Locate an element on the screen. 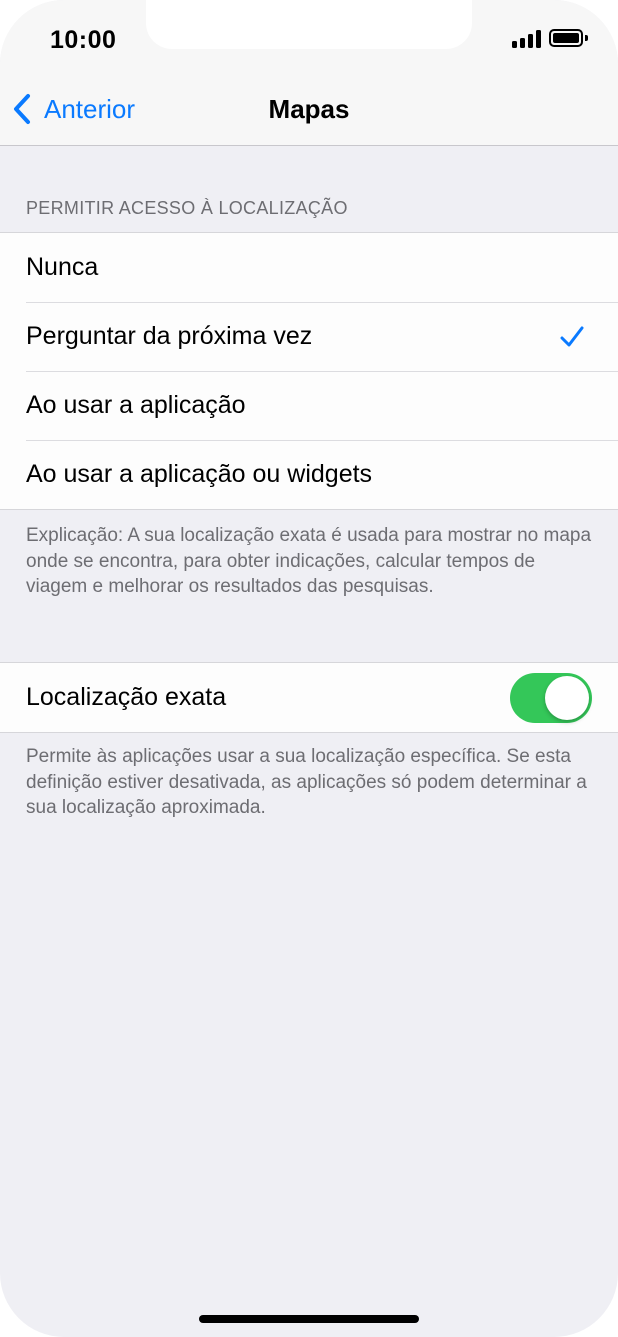  precise-location-toggle is located at coordinates (551, 698).